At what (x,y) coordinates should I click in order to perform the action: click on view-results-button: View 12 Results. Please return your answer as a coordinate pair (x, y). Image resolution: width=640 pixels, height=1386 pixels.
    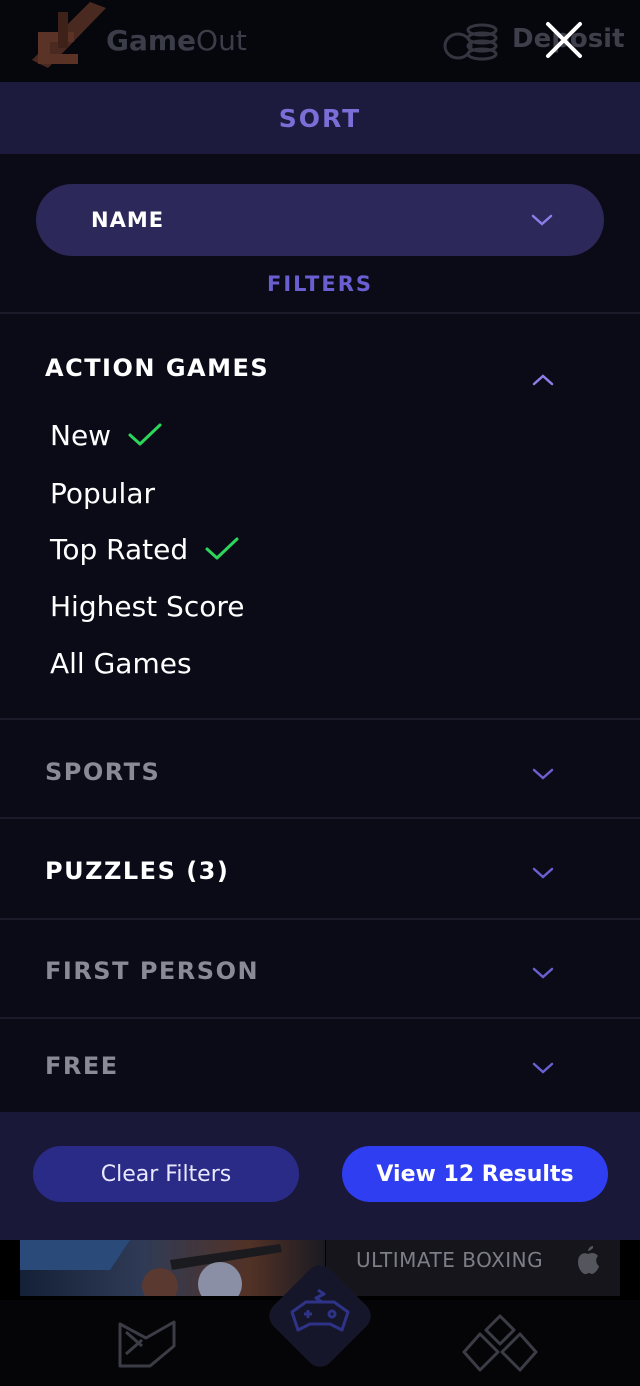
    Looking at the image, I should click on (475, 1174).